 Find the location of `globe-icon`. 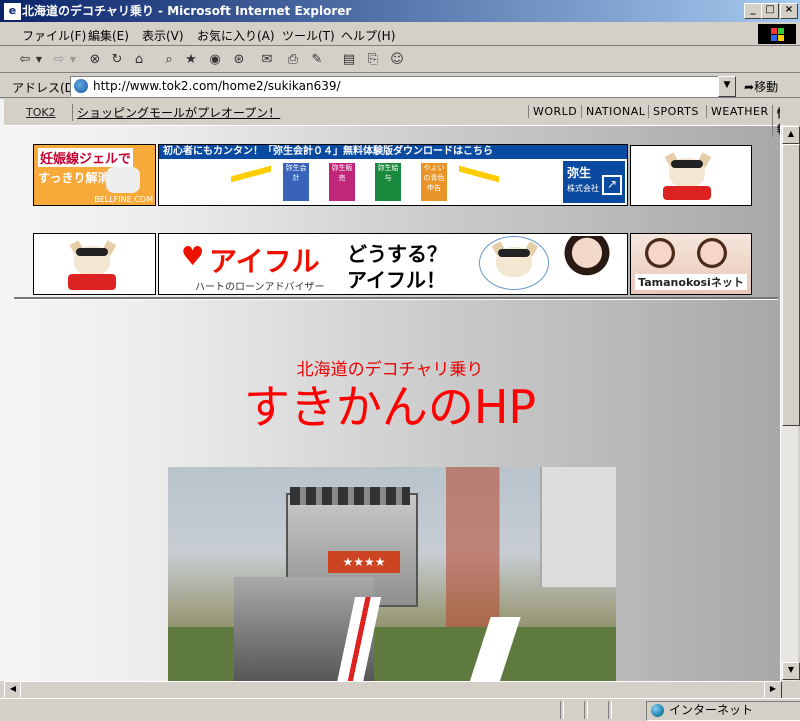

globe-icon is located at coordinates (657, 710).